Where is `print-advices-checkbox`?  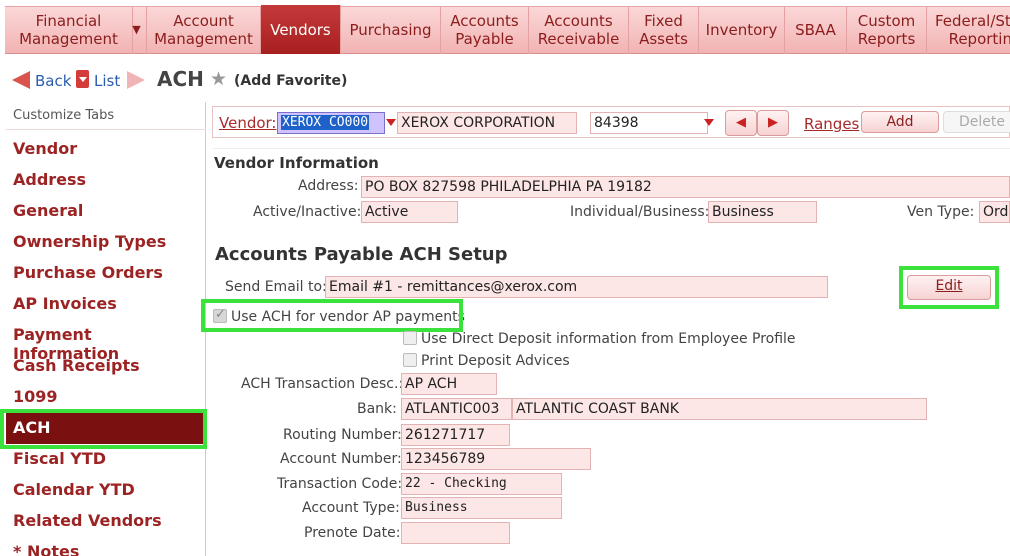 print-advices-checkbox is located at coordinates (410, 360).